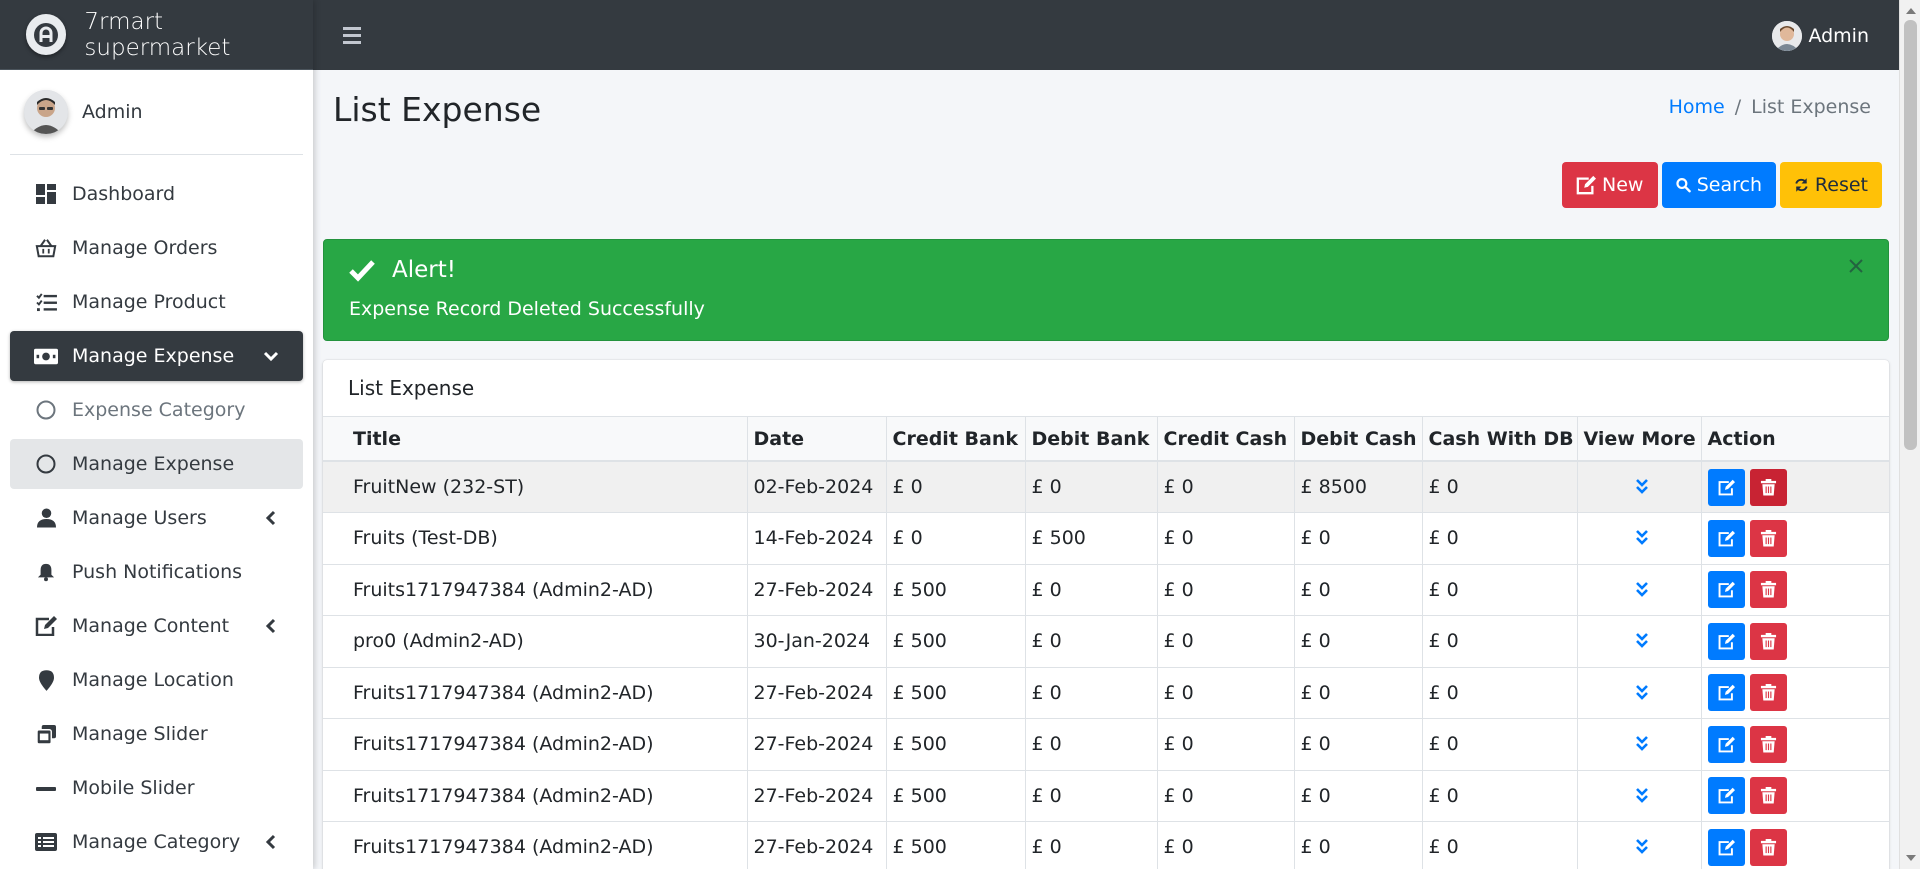 This screenshot has height=869, width=1920. What do you see at coordinates (1911, 858) in the screenshot?
I see `scroll-down-arrow-icon` at bounding box center [1911, 858].